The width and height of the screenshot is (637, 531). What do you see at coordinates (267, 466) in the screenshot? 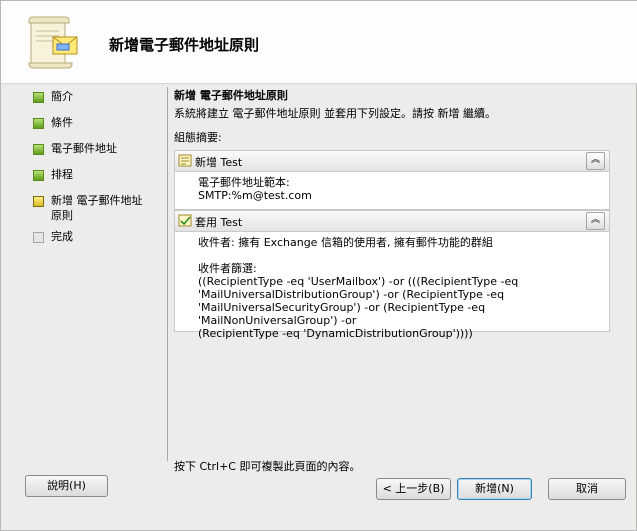
I see `copy-note: 按下 Ctrl+C 即可複製此頁面的內容。` at bounding box center [267, 466].